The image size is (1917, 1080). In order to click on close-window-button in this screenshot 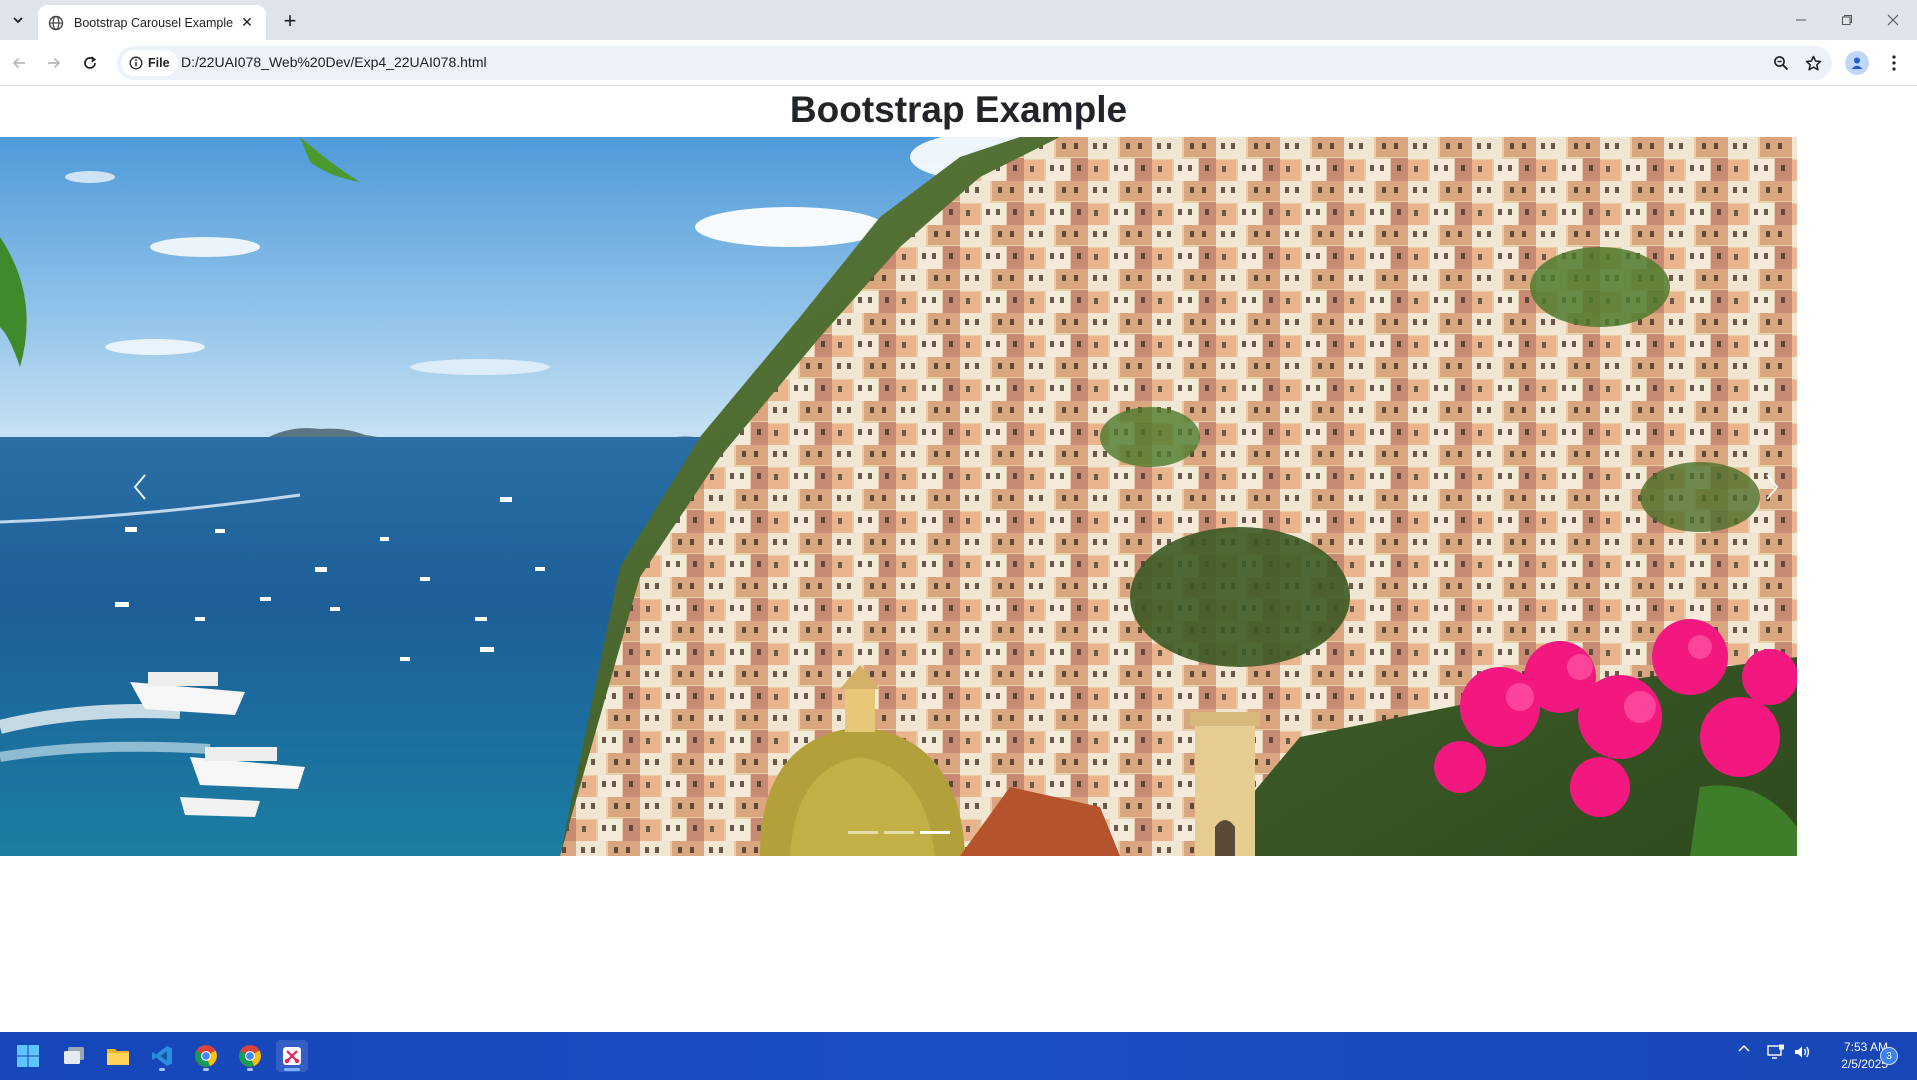, I will do `click(1893, 20)`.